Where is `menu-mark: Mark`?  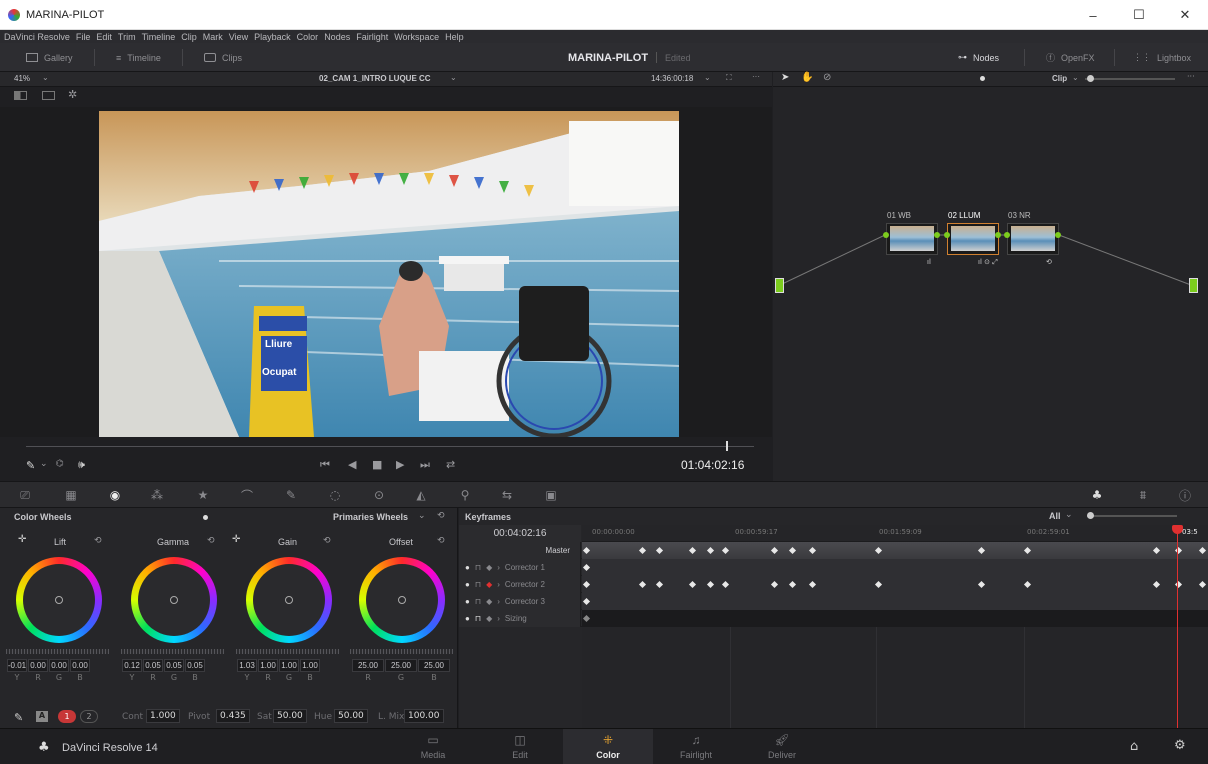 menu-mark: Mark is located at coordinates (213, 37).